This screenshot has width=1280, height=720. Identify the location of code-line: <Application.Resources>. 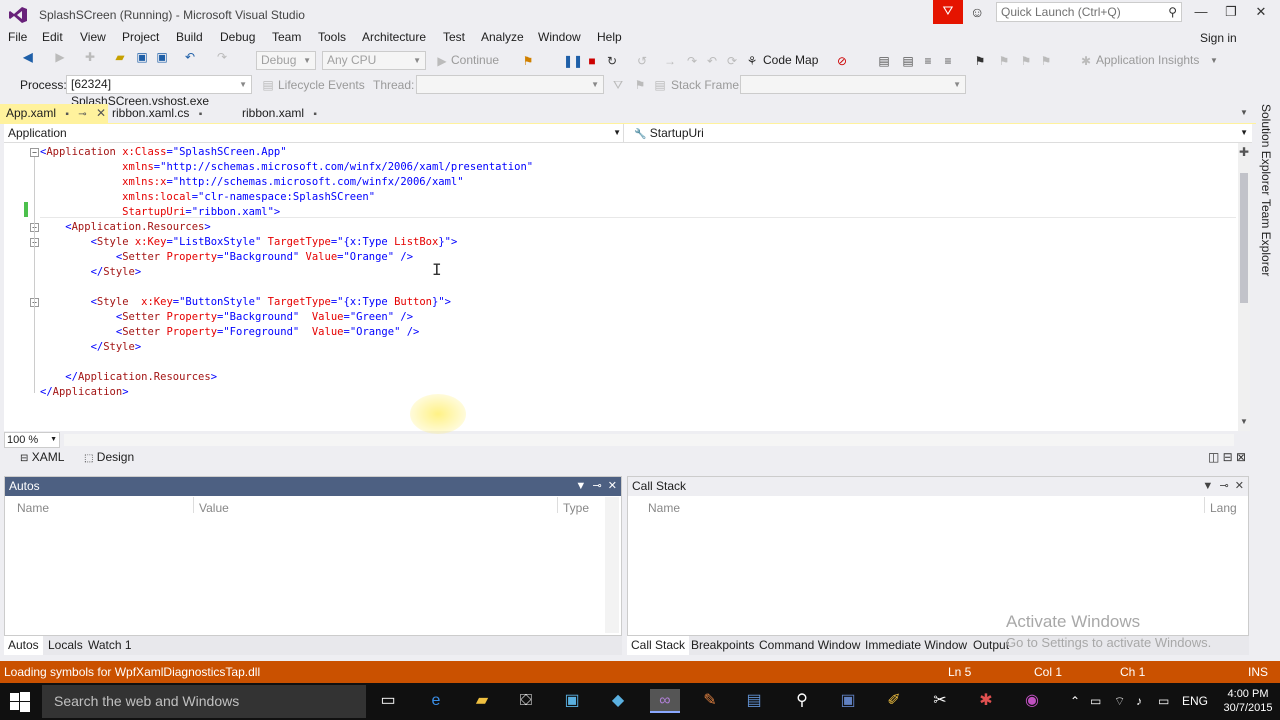
(125, 227).